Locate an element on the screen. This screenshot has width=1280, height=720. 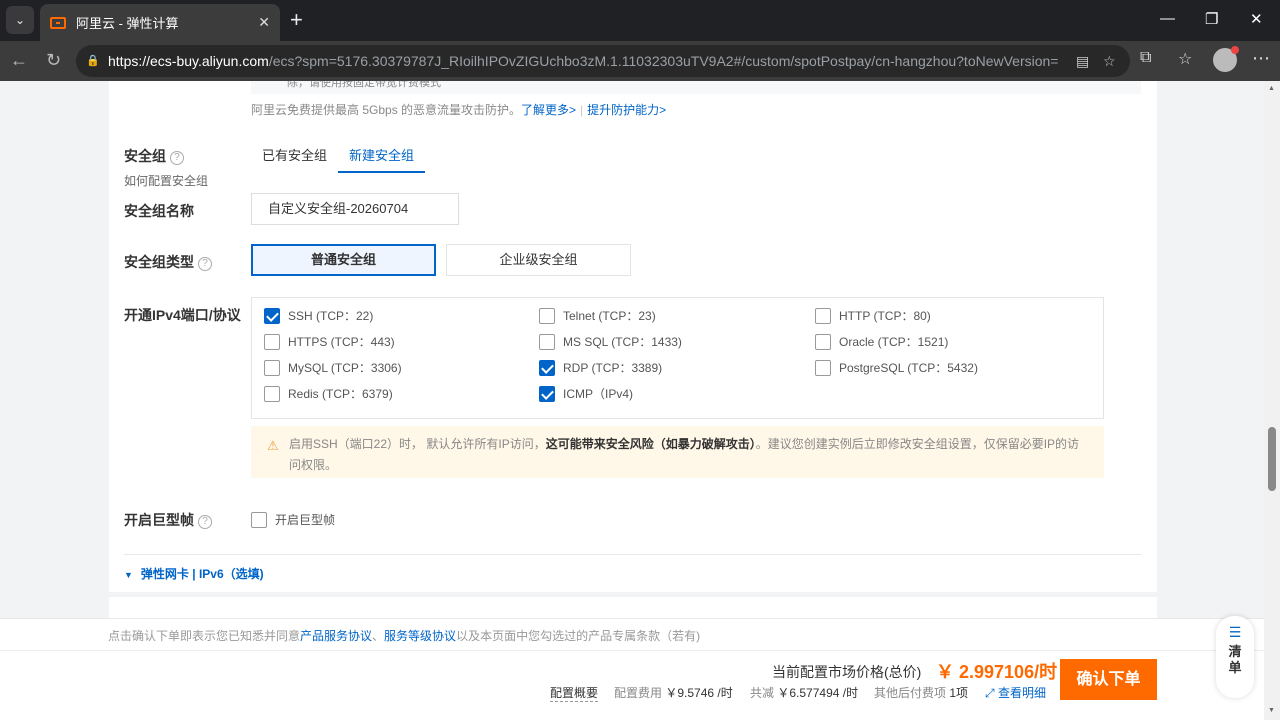
port-option-label: PostgreSQL (TCP：5432) is located at coordinates (908, 368).